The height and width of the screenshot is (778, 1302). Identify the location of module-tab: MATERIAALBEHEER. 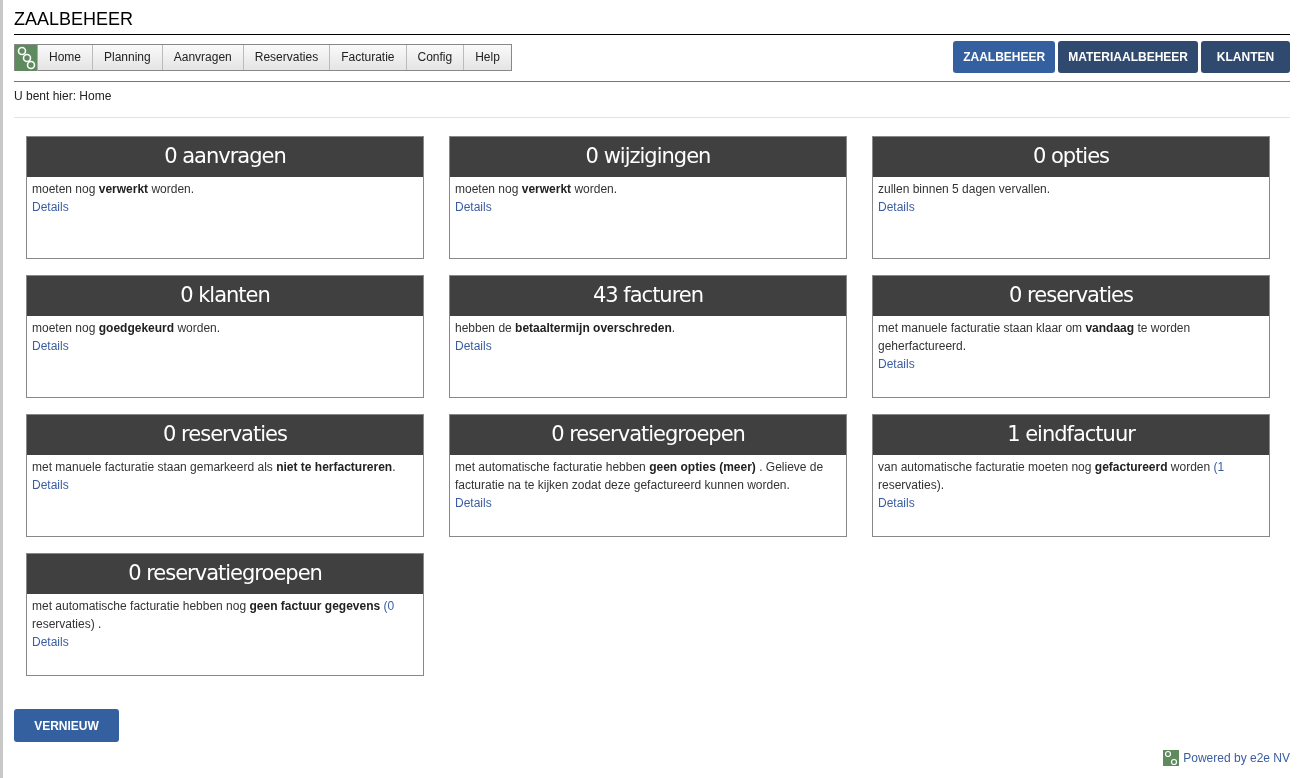
(1128, 57).